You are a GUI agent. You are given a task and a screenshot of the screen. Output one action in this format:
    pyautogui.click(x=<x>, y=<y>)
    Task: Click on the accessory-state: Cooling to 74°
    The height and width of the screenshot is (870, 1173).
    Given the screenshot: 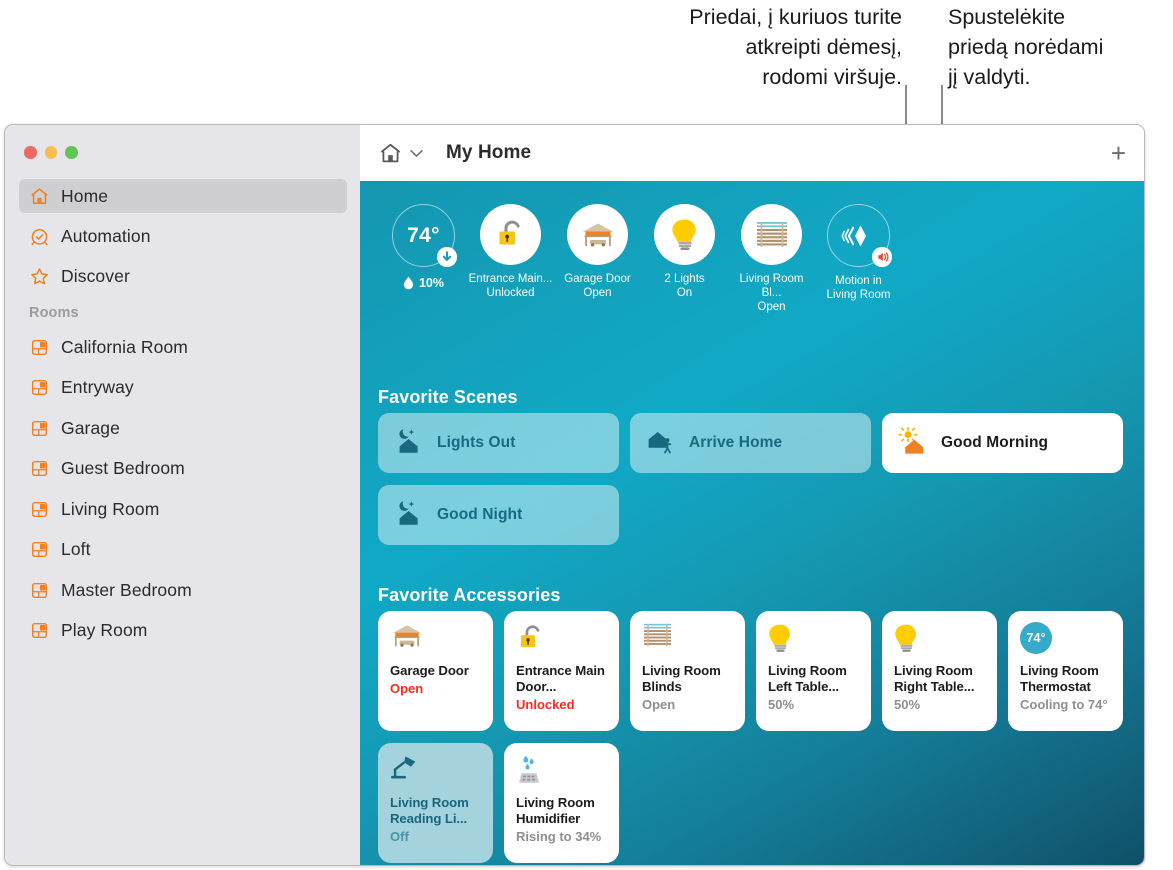 What is the action you would take?
    pyautogui.click(x=1064, y=704)
    